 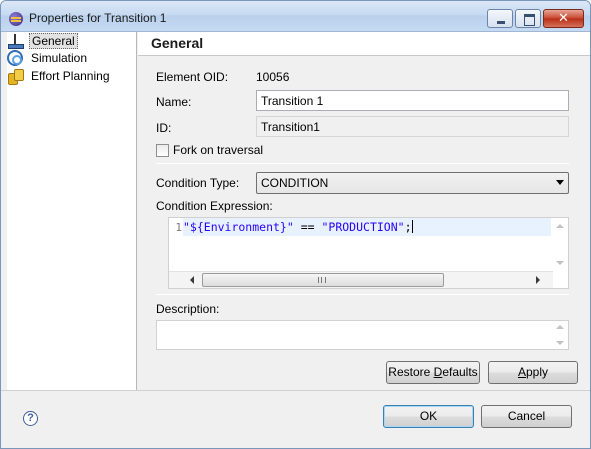 I want to click on title-bar: Properties for Transition 1 ✕, so click(x=295, y=16).